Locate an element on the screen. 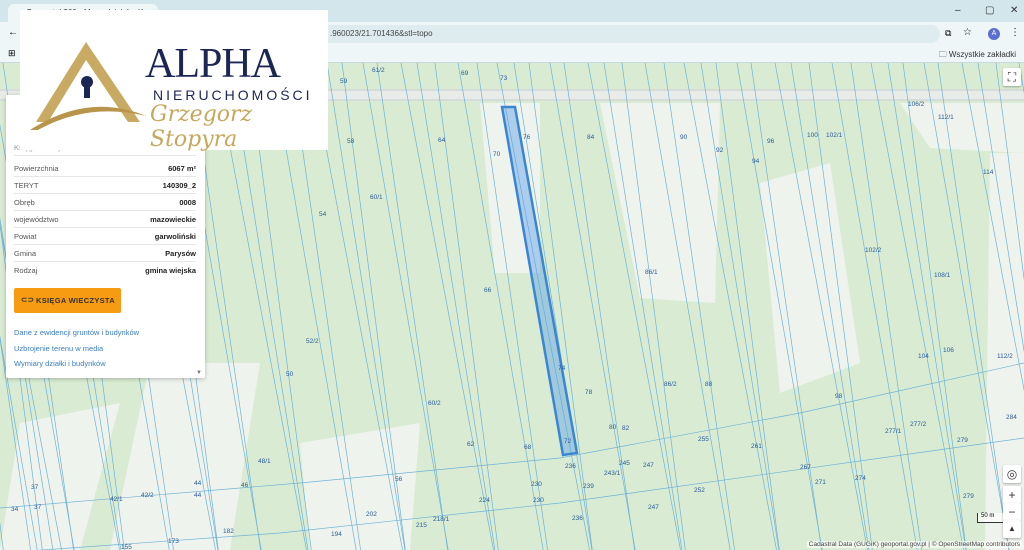 This screenshot has width=1024, height=550. parcel-label: 277/2 is located at coordinates (918, 424).